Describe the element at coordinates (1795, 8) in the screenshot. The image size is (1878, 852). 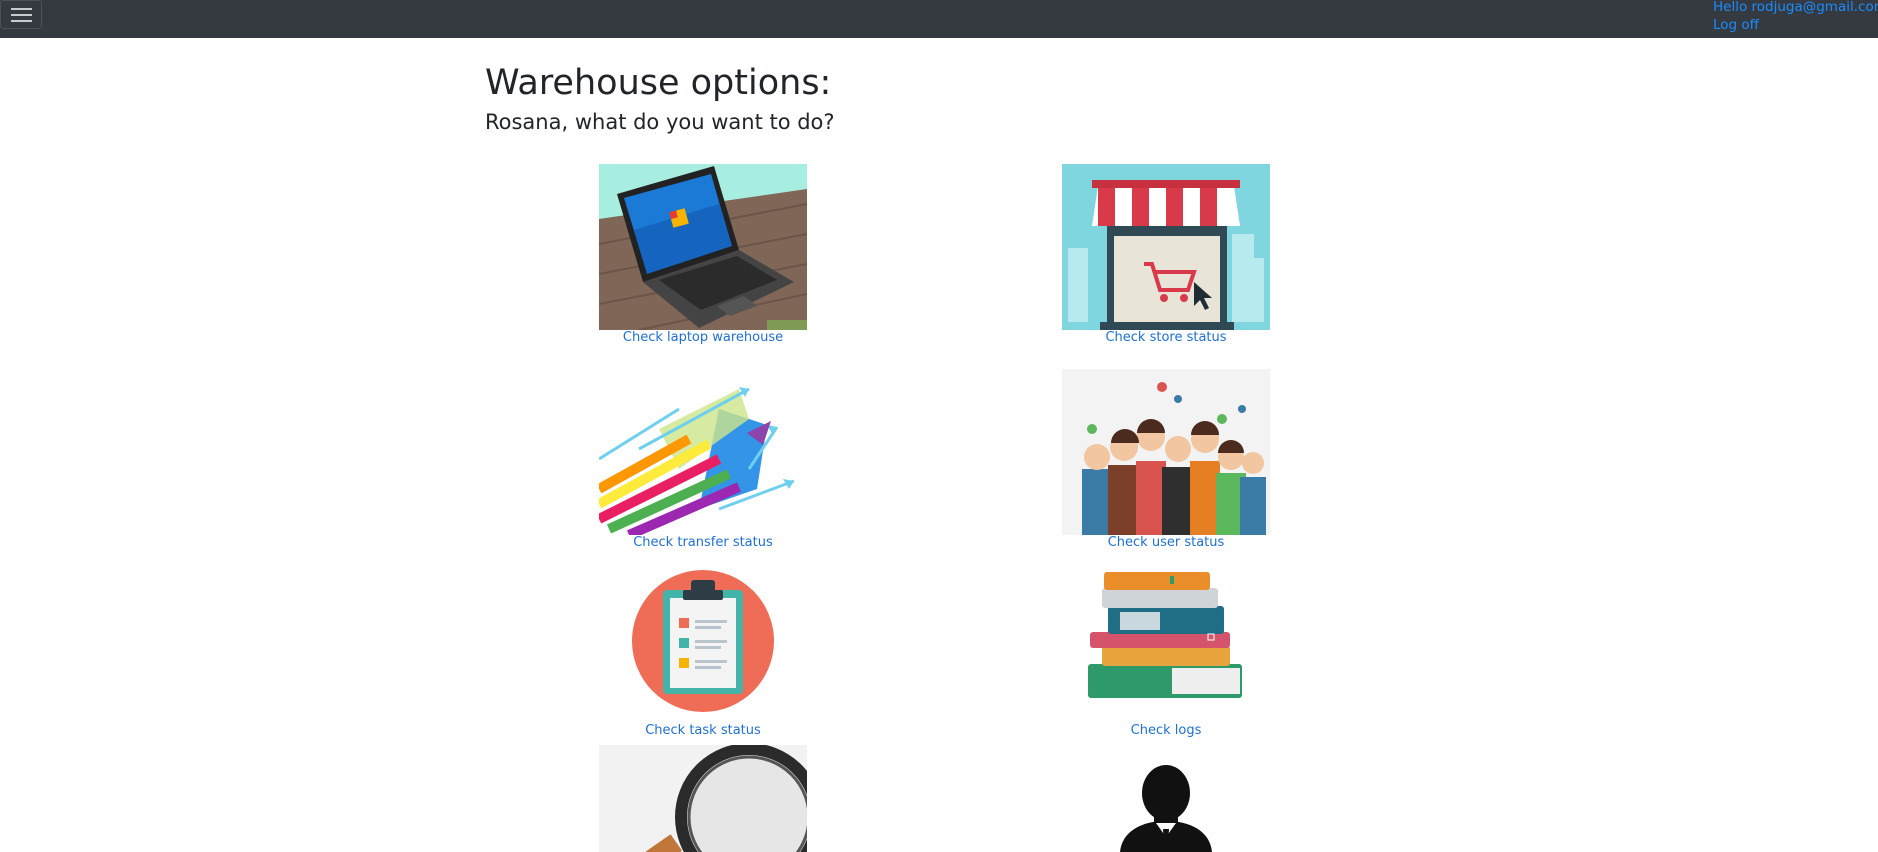
I see `account-link: Hello rodjuga@gmail.com!` at that location.